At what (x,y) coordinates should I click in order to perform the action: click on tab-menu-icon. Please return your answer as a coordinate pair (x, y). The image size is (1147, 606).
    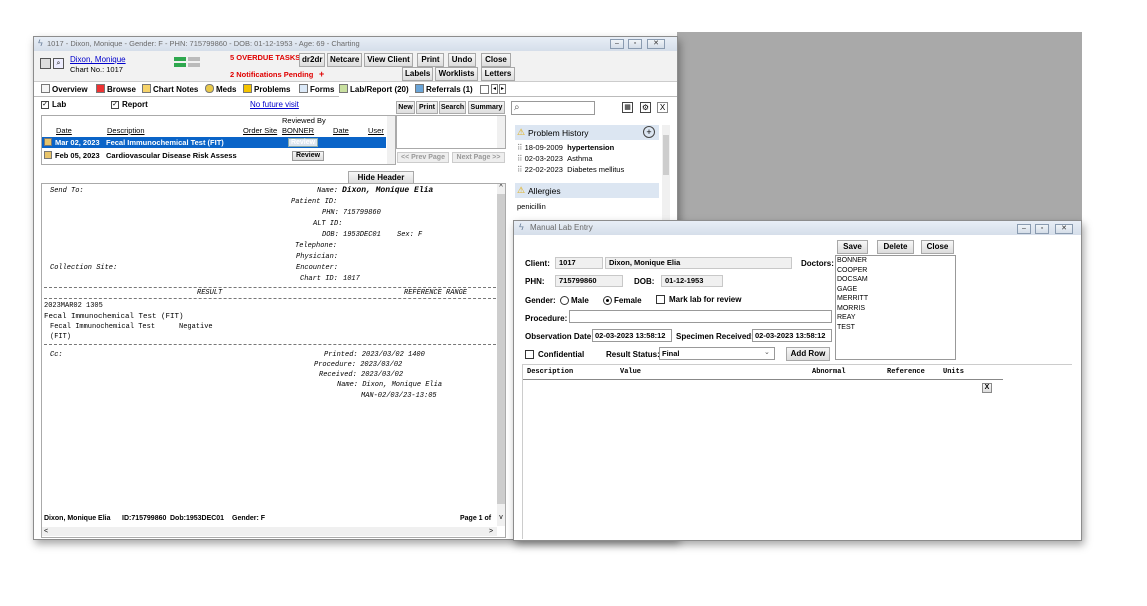
    Looking at the image, I should click on (484, 89).